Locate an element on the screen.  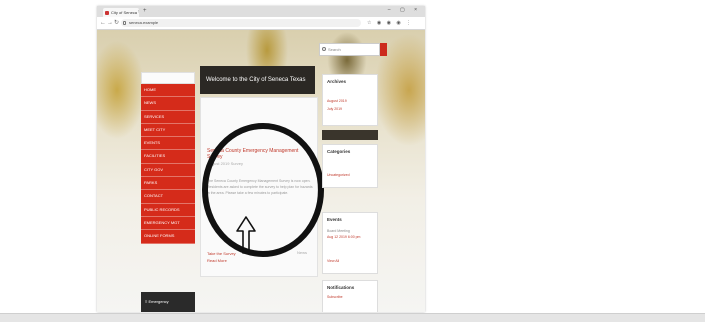
categories-title: Categories is located at coordinates (339, 151).